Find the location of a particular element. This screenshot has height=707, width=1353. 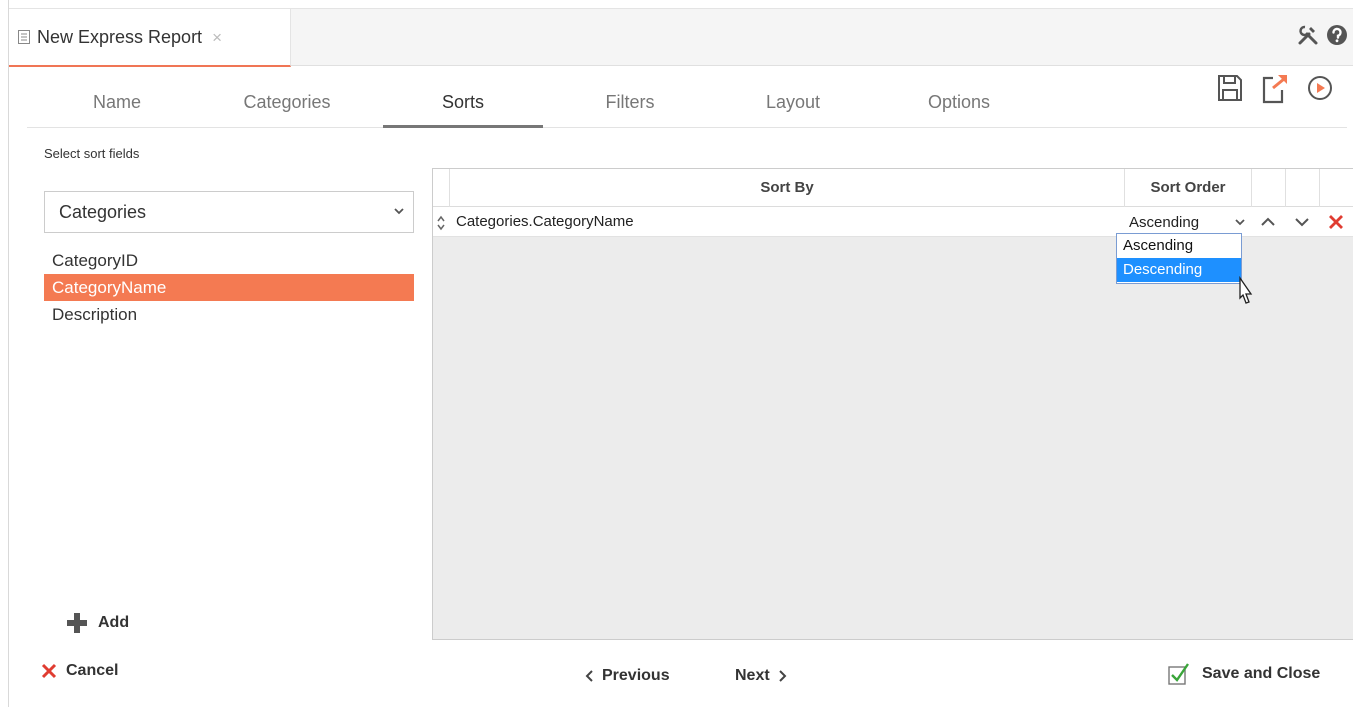

add-label: Add is located at coordinates (114, 622).